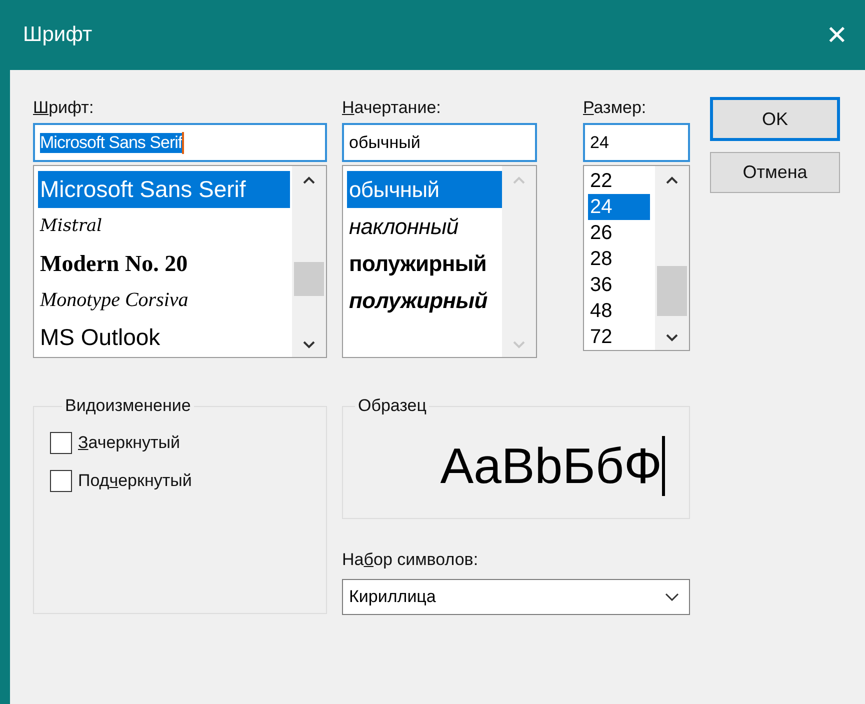  I want to click on group-title: Образец, so click(392, 406).